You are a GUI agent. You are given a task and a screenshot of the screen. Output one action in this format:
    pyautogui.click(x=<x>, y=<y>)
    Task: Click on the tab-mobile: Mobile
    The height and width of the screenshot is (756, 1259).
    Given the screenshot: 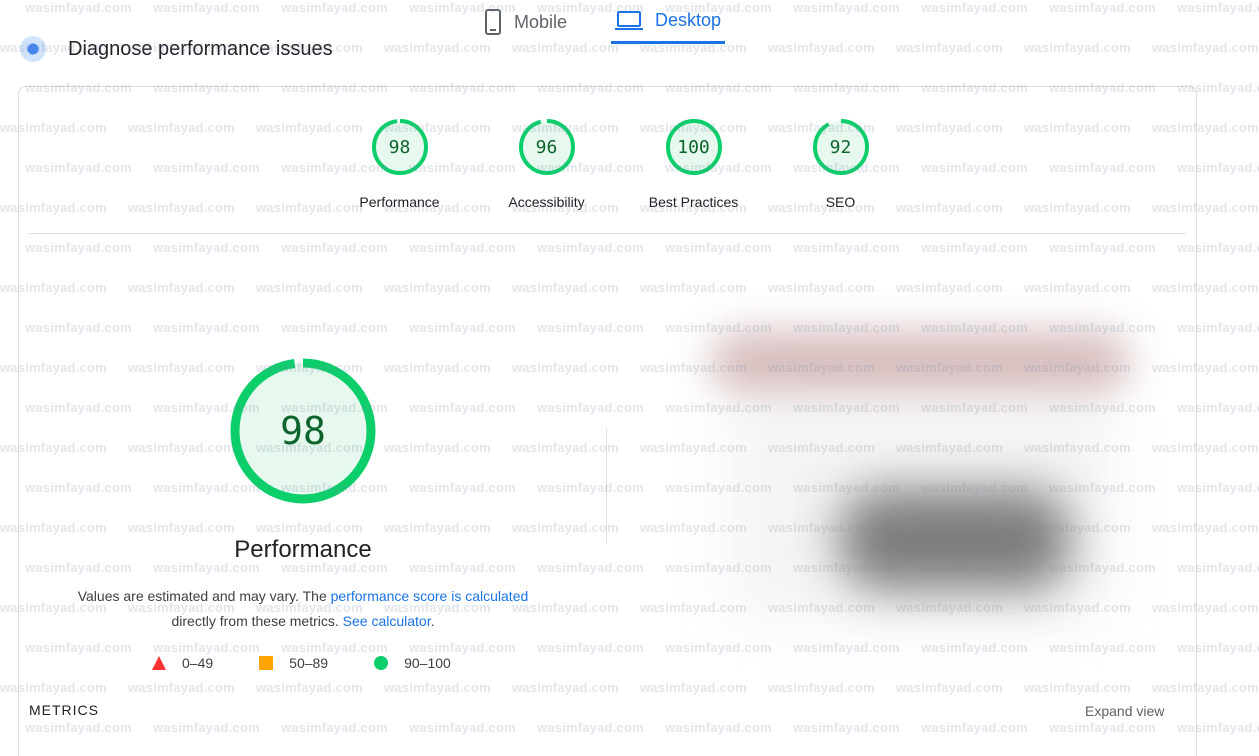 What is the action you would take?
    pyautogui.click(x=525, y=22)
    